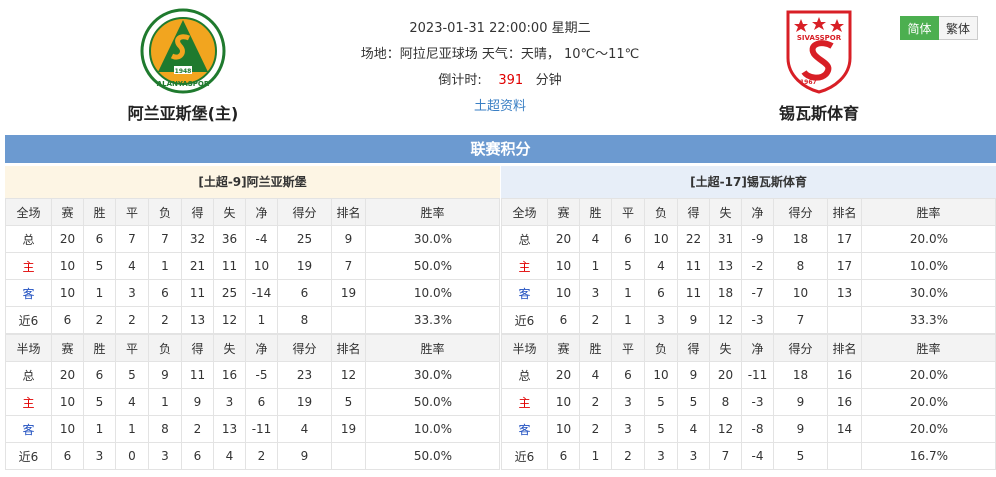 The image size is (996, 477). What do you see at coordinates (928, 456) in the screenshot?
I see `cell-win-rate: 16.7%` at bounding box center [928, 456].